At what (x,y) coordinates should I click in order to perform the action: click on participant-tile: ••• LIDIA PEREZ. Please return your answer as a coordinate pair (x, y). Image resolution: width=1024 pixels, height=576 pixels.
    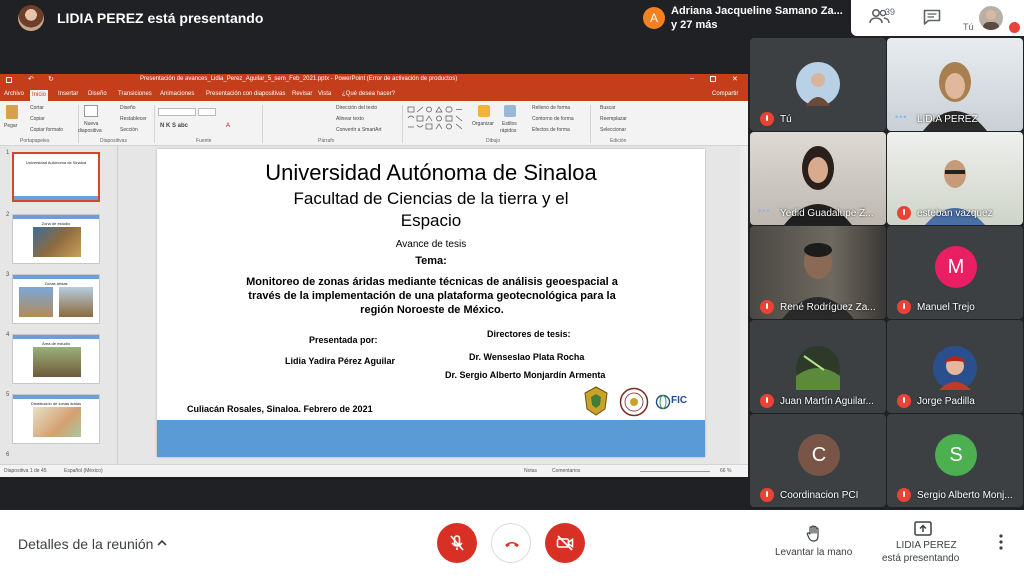
    Looking at the image, I should click on (955, 84).